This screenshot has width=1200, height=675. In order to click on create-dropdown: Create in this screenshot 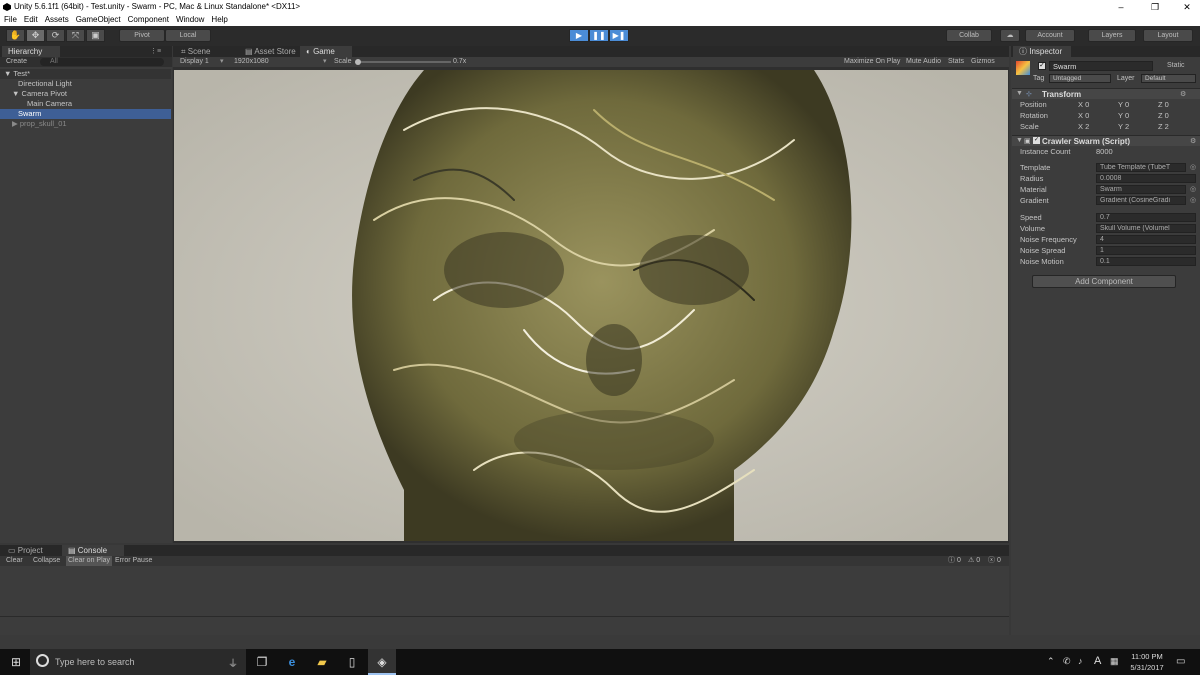, I will do `click(16, 62)`.